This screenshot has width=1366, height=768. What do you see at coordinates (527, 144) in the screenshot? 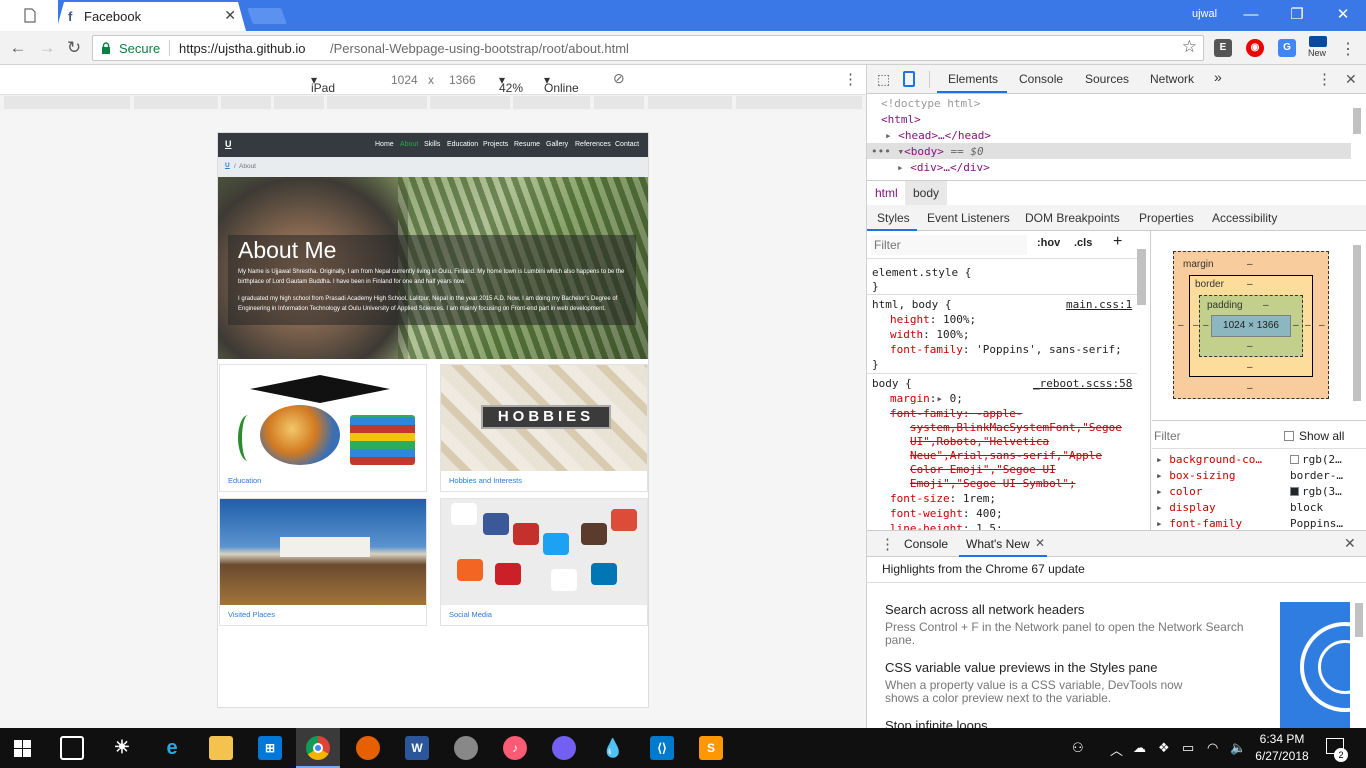
I see `nav-resume: Resume` at bounding box center [527, 144].